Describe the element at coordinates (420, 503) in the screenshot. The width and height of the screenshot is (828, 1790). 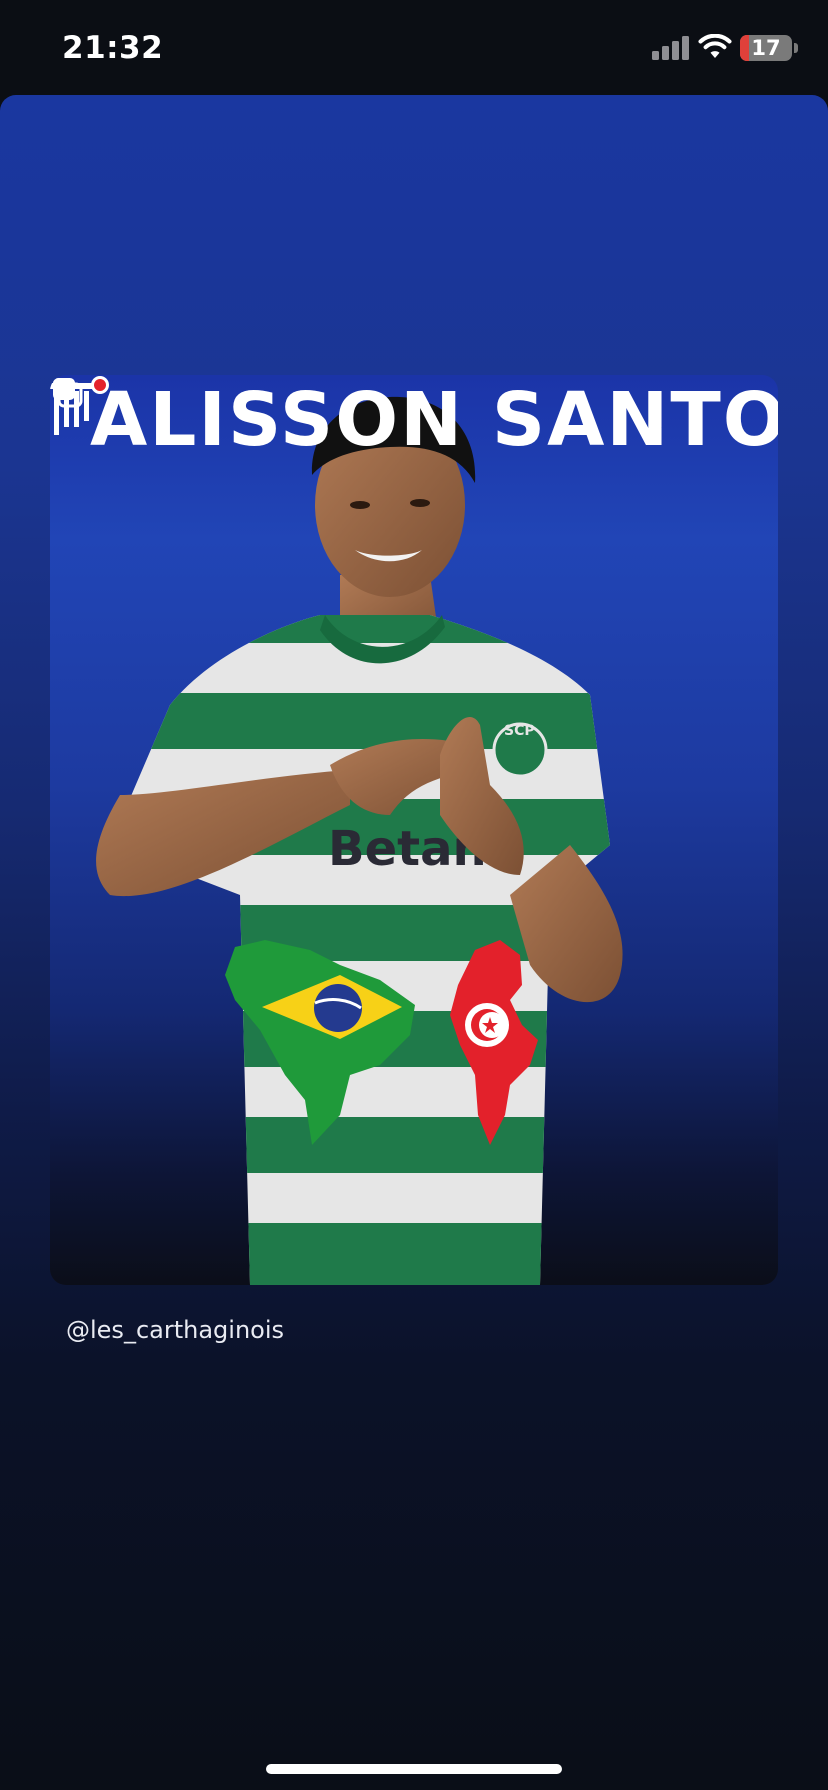
I see `player-eye-right` at that location.